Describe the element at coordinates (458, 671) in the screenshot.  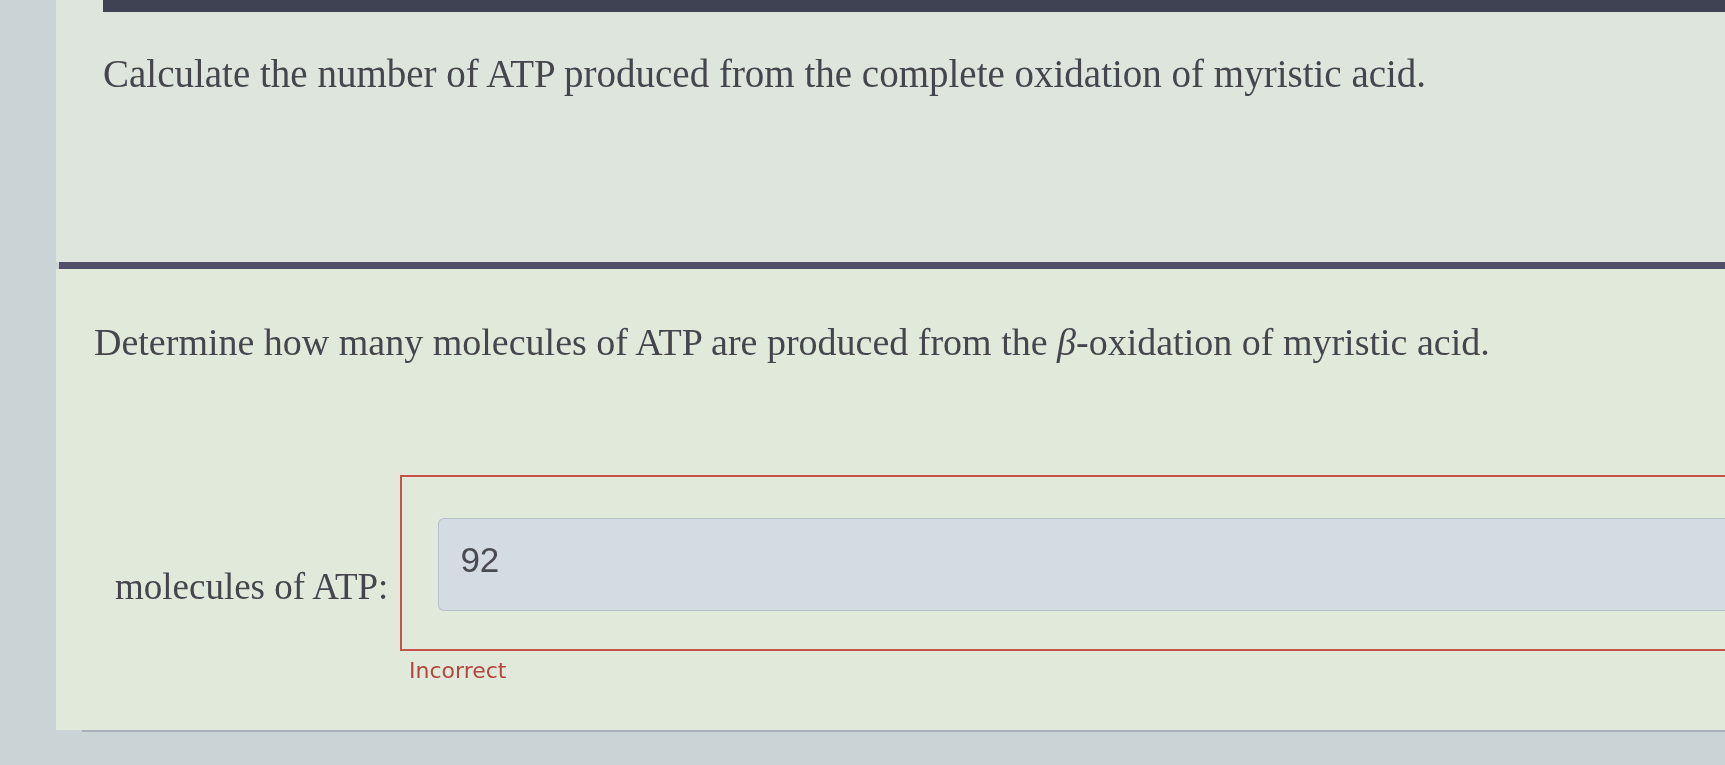
I see `feedback-text: Incorrect` at that location.